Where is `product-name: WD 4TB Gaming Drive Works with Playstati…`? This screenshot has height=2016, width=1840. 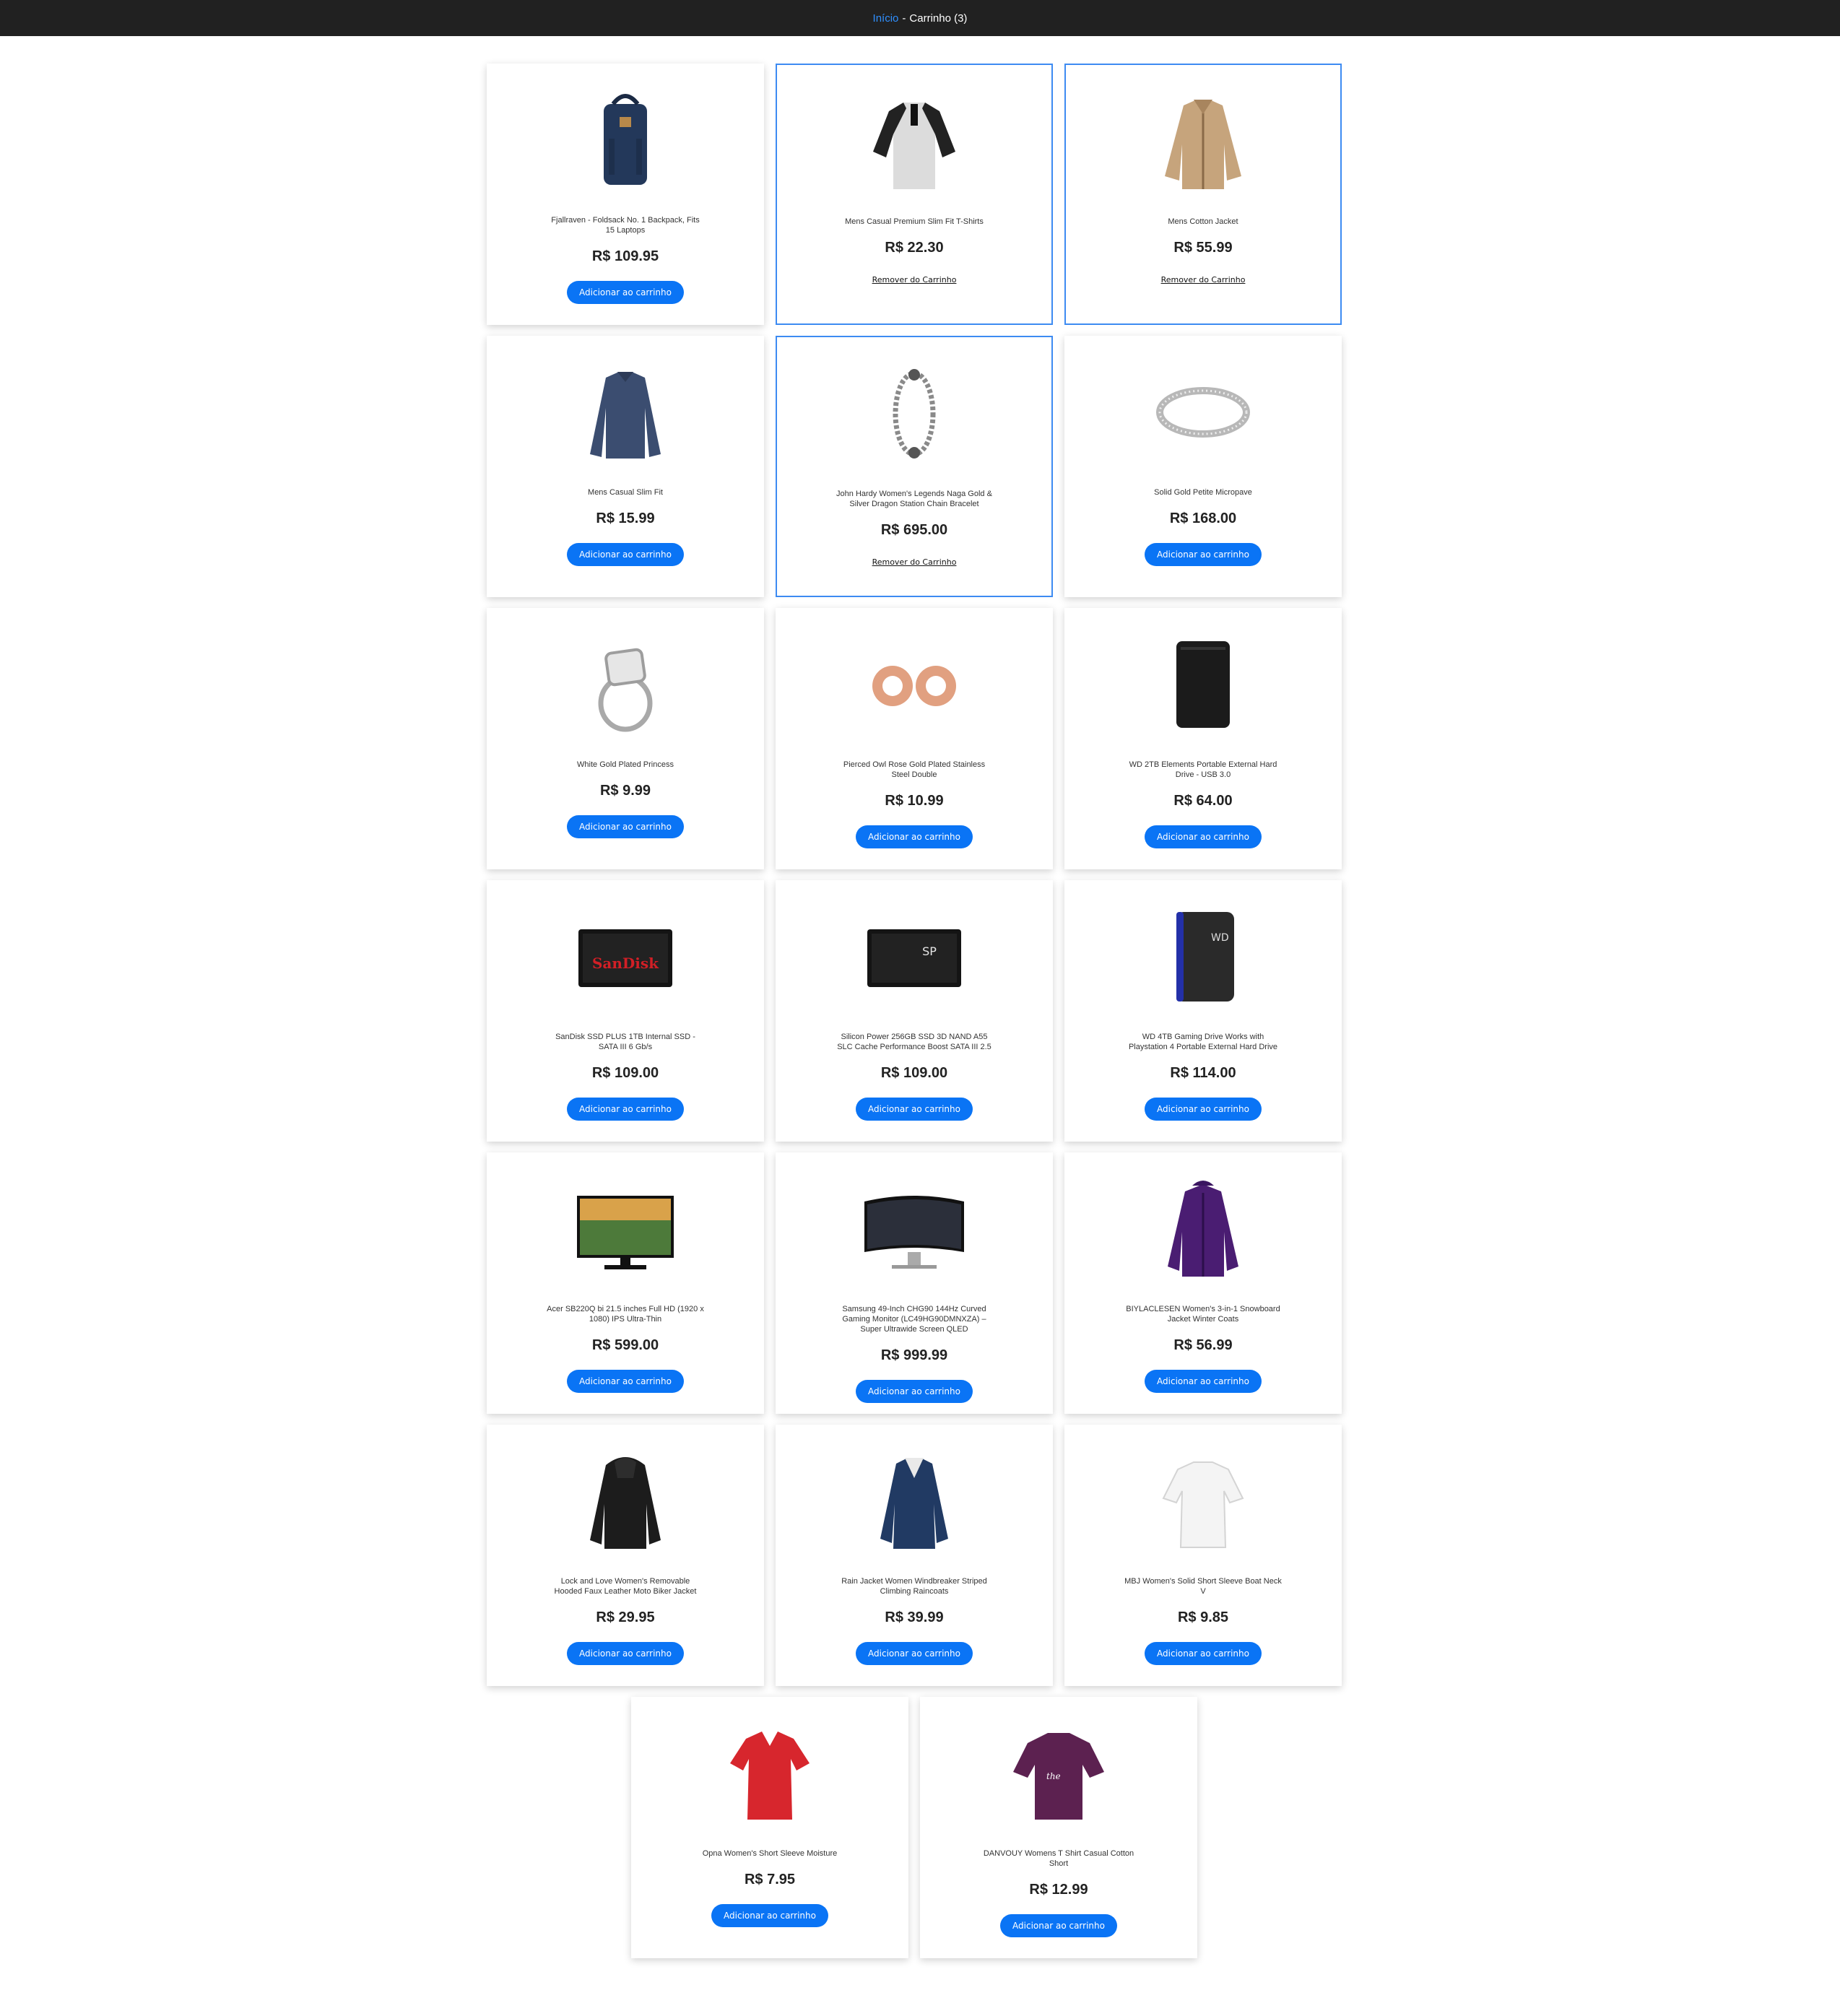
product-name: WD 4TB Gaming Drive Works with Playstati… is located at coordinates (1203, 1042).